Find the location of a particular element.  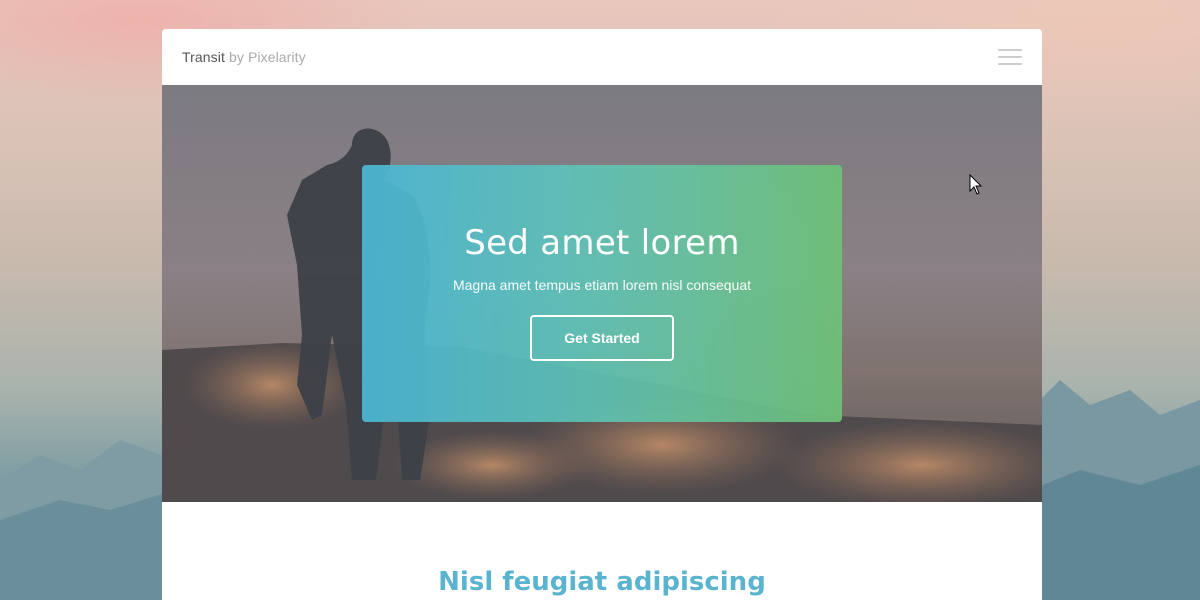

brand-logo: Transit by Pixelarity is located at coordinates (244, 57).